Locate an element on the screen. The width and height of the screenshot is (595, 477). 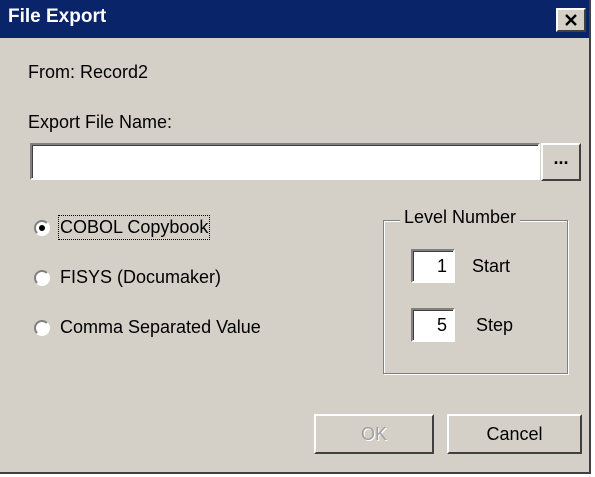
export-file-name-input is located at coordinates (285, 161).